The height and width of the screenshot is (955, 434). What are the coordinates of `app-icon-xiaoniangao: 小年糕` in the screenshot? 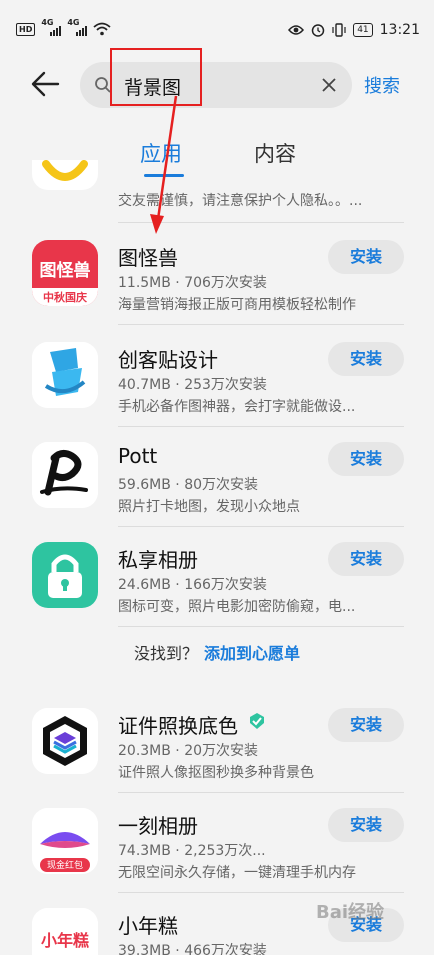 It's located at (65, 931).